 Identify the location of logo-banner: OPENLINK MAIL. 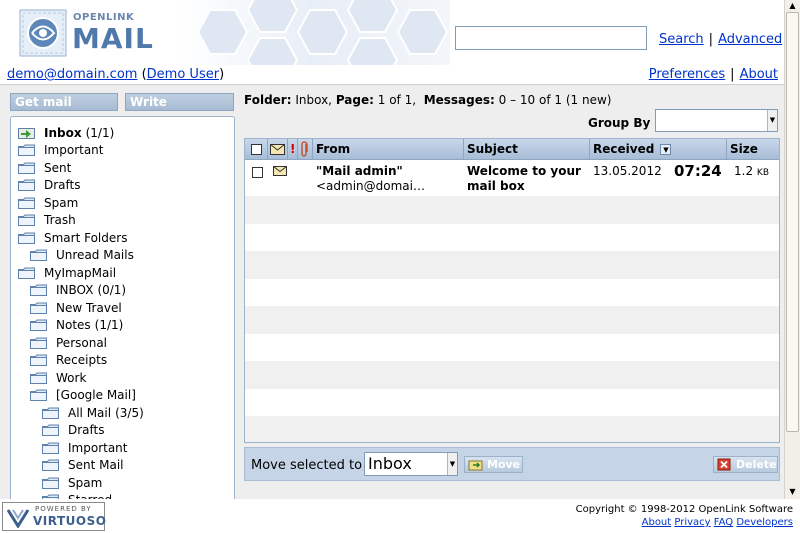
(225, 32).